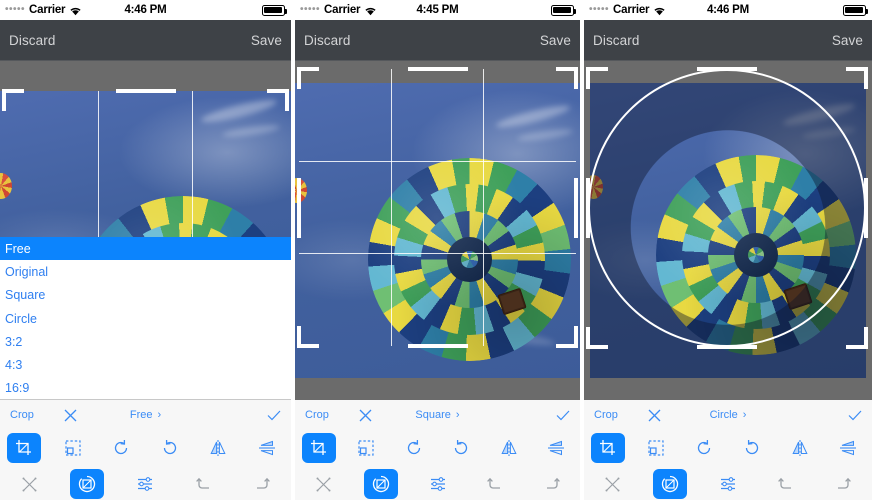  Describe the element at coordinates (145, 295) in the screenshot. I see `dropdown-option-square: Square` at that location.